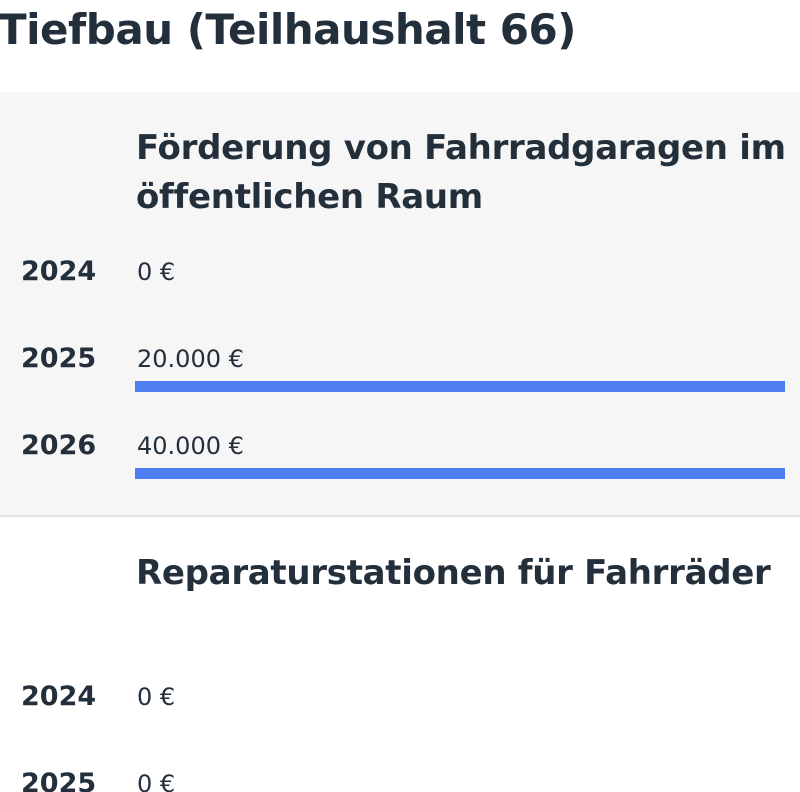 This screenshot has width=800, height=792. I want to click on budget-row-2025: 2025 20.000 €, so click(400, 371).